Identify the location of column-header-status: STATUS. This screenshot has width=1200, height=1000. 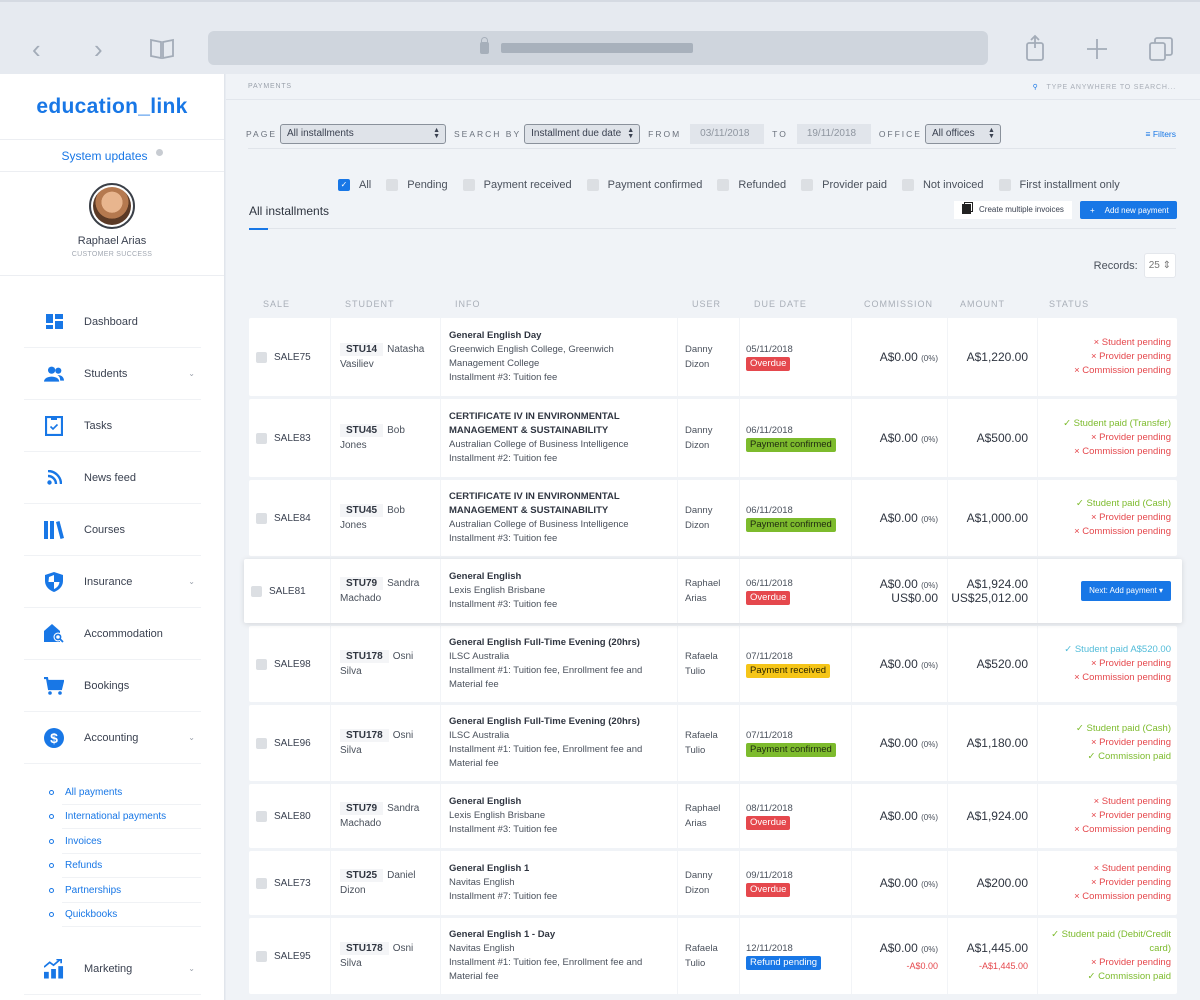
(1069, 304).